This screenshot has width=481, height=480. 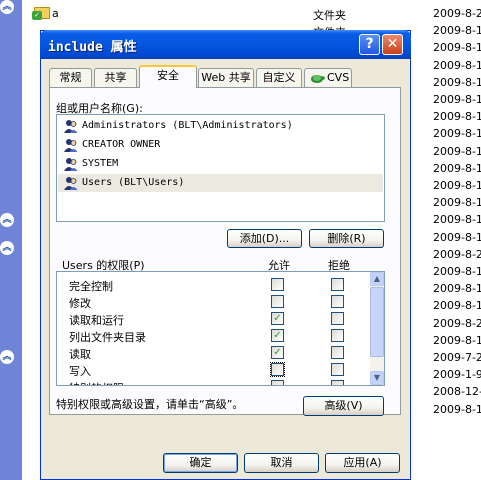 What do you see at coordinates (362, 463) in the screenshot?
I see `apply-button: 应用(A)` at bounding box center [362, 463].